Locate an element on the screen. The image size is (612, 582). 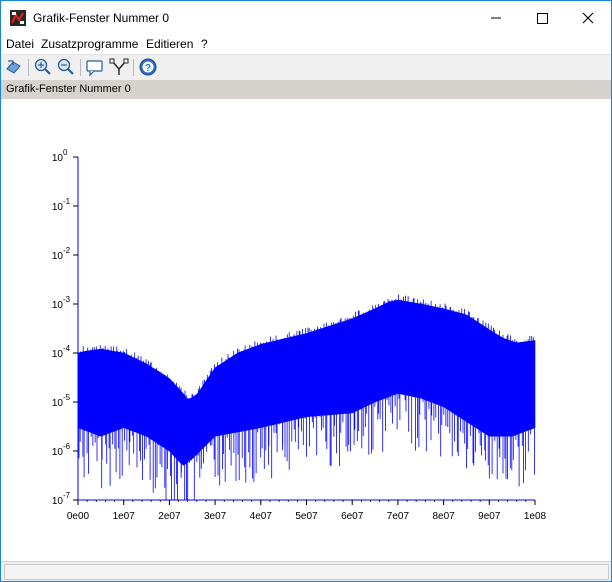
y-tick-exponent: 0 is located at coordinates (65, 152).